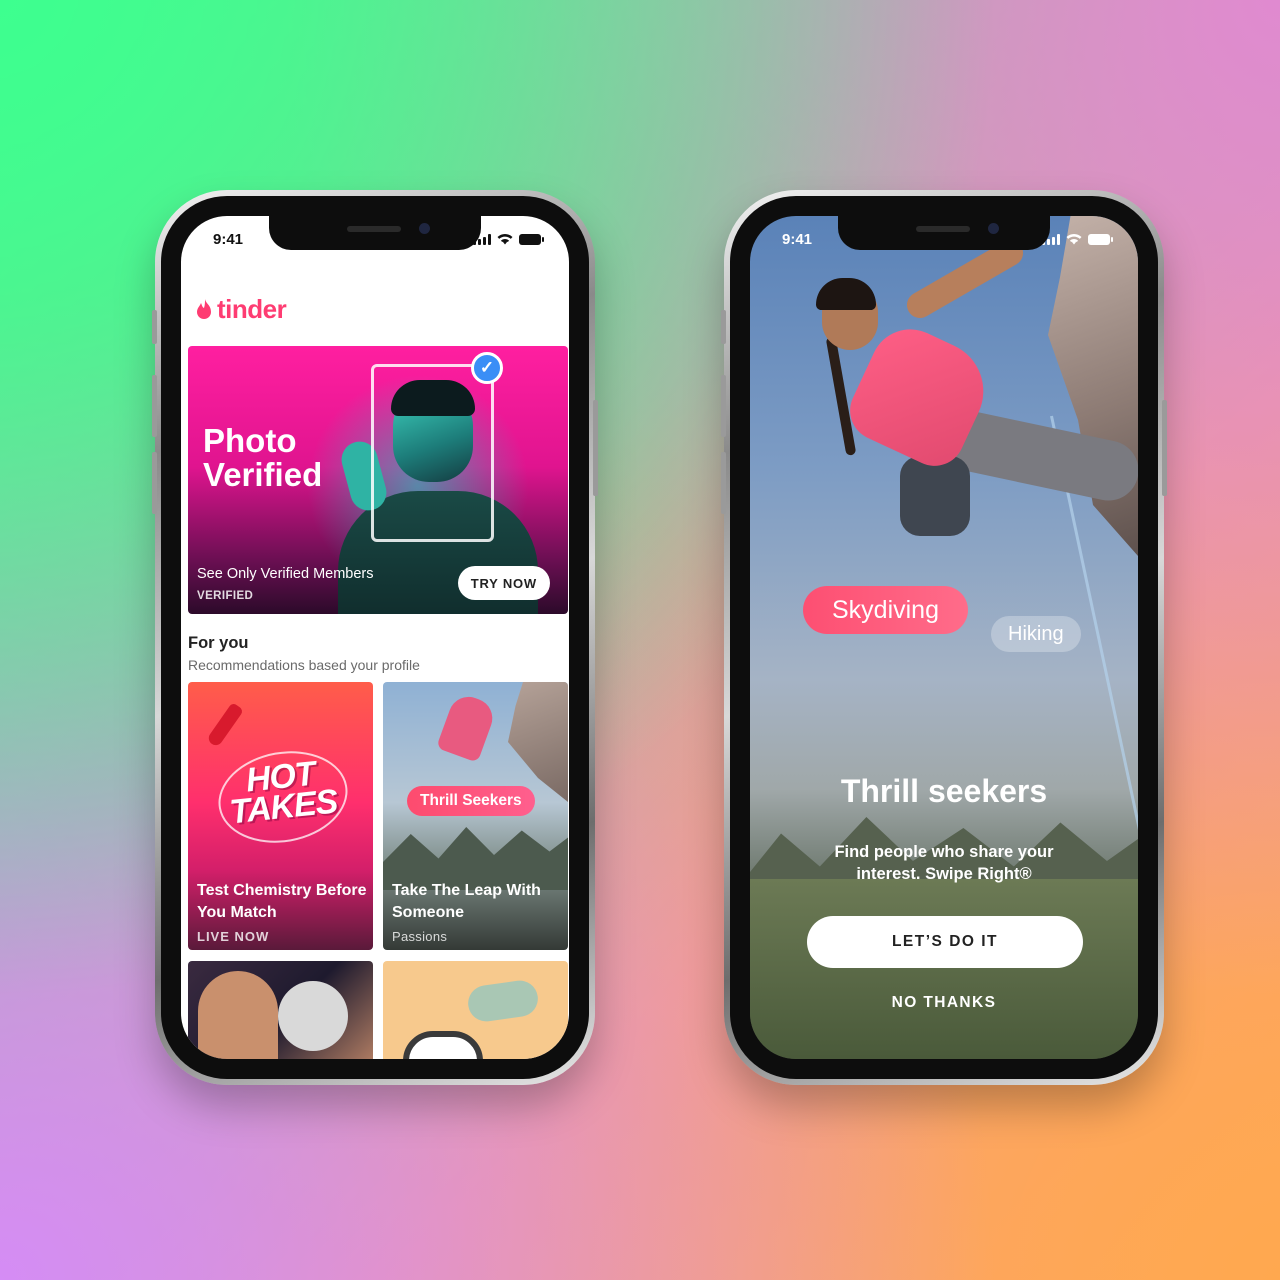 Image resolution: width=1280 pixels, height=1280 pixels. I want to click on banner-title-line2: Verified, so click(263, 474).